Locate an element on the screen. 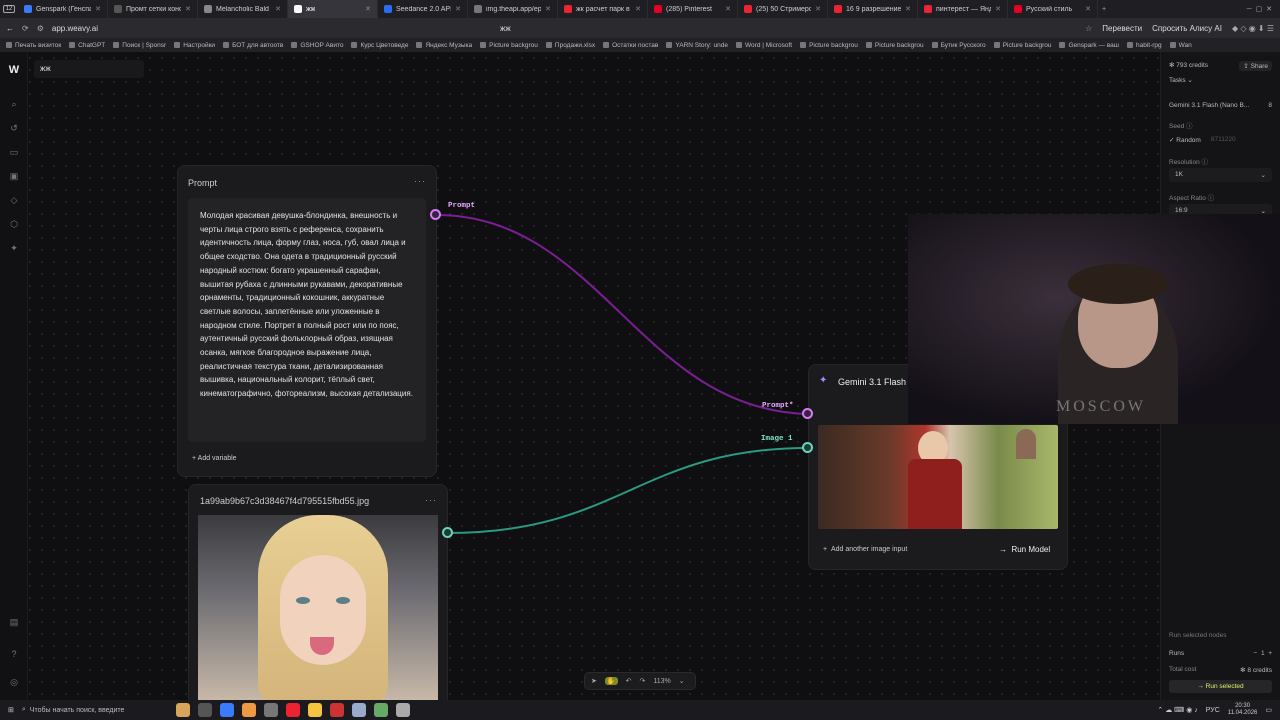 This screenshot has width=1280, height=720. add-variable-button: + Add variable is located at coordinates (214, 458).